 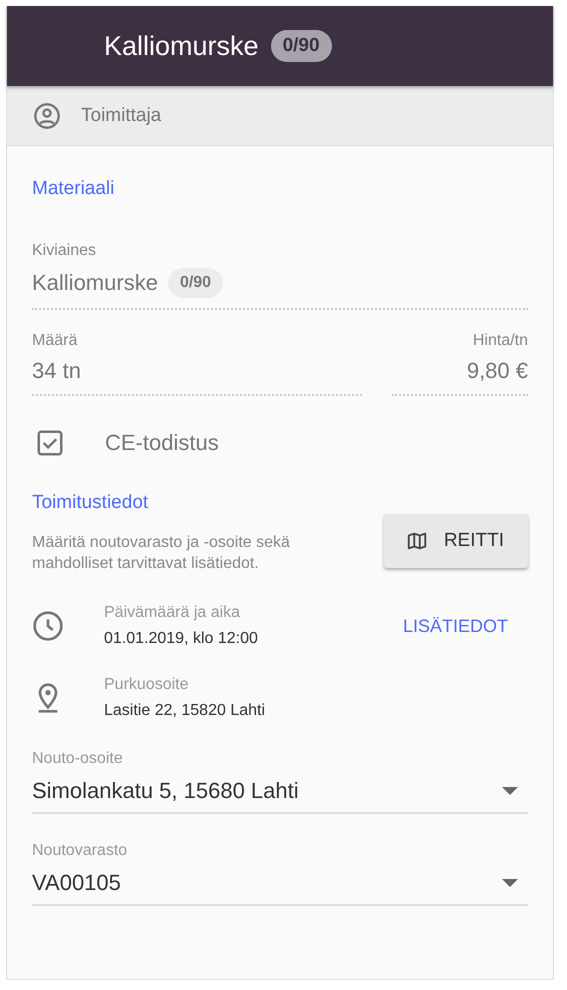 I want to click on field-label: Määrä, so click(x=55, y=341).